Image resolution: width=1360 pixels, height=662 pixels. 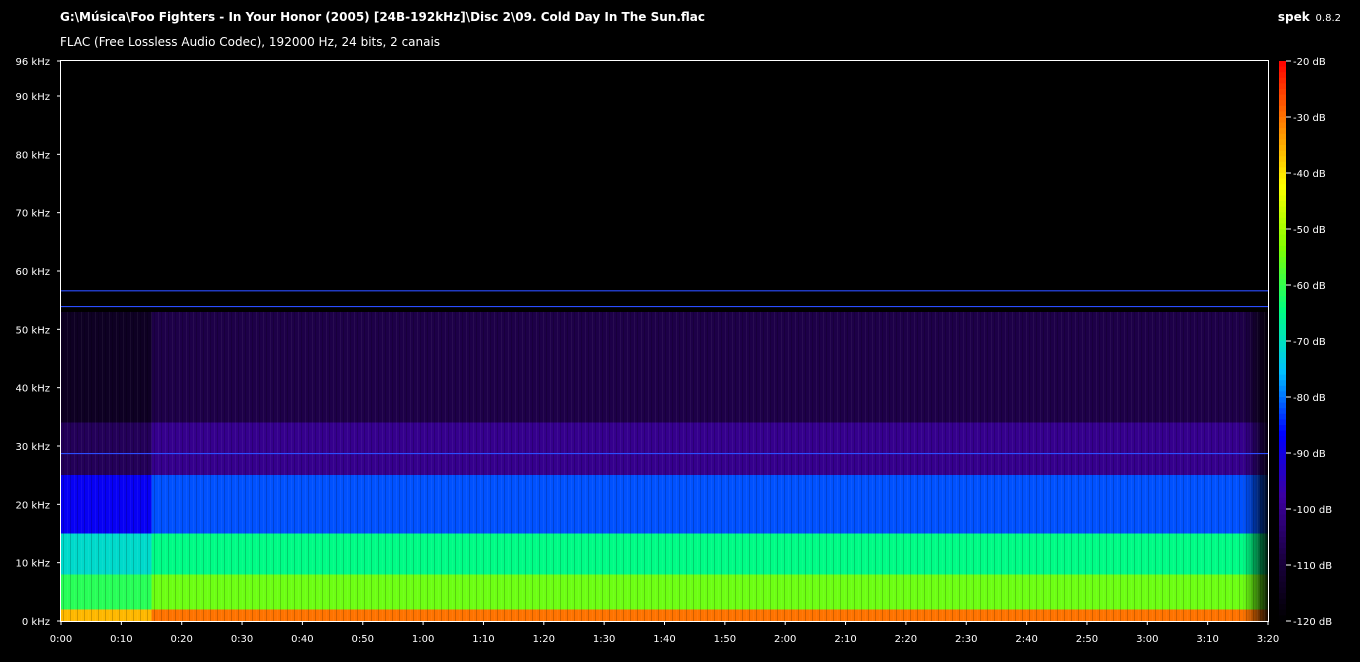 I want to click on y-tick-label: 70 kHz, so click(x=33, y=214).